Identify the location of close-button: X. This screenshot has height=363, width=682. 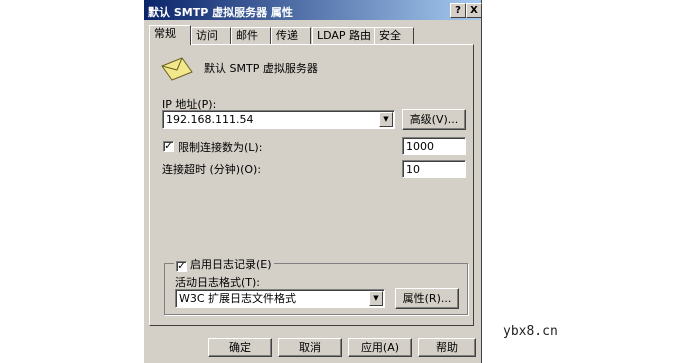
(474, 10).